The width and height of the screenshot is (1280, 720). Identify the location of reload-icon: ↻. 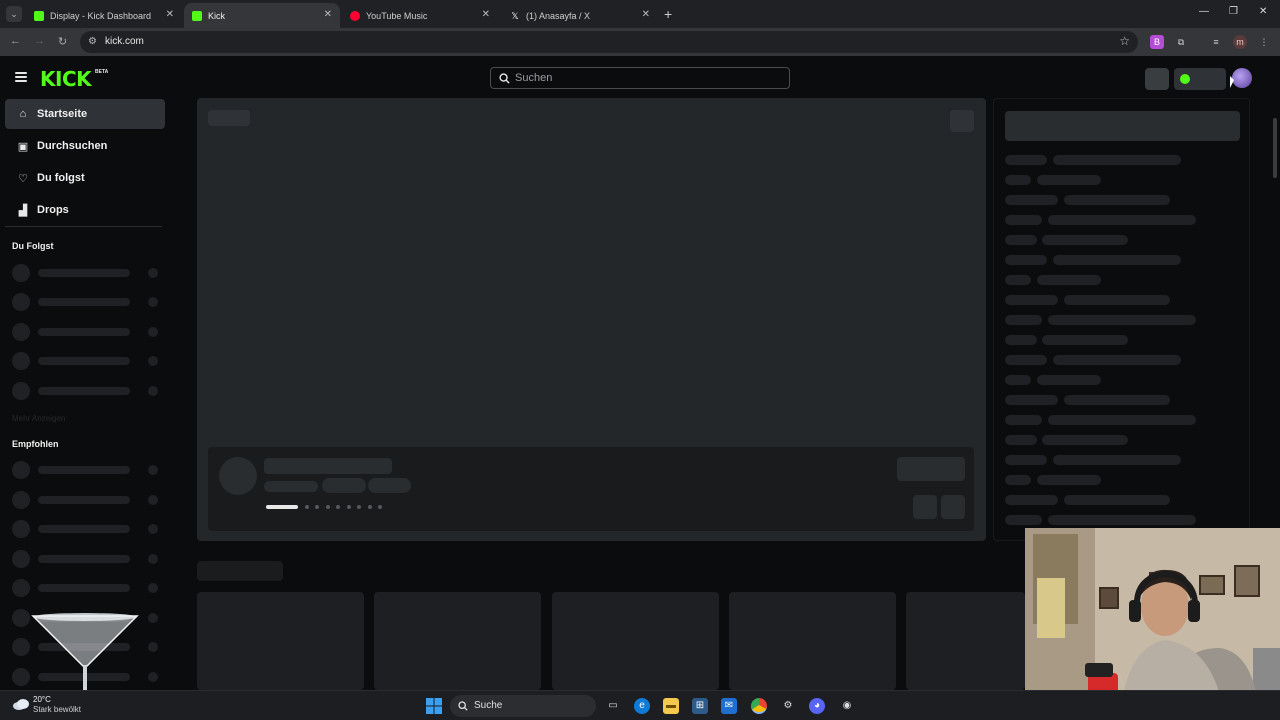
(62, 41).